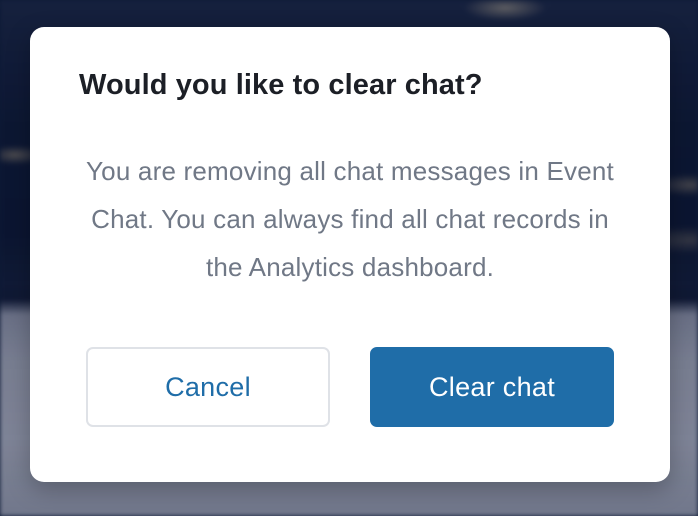  I want to click on dialog-title: Would you like to clear chat?, so click(281, 85).